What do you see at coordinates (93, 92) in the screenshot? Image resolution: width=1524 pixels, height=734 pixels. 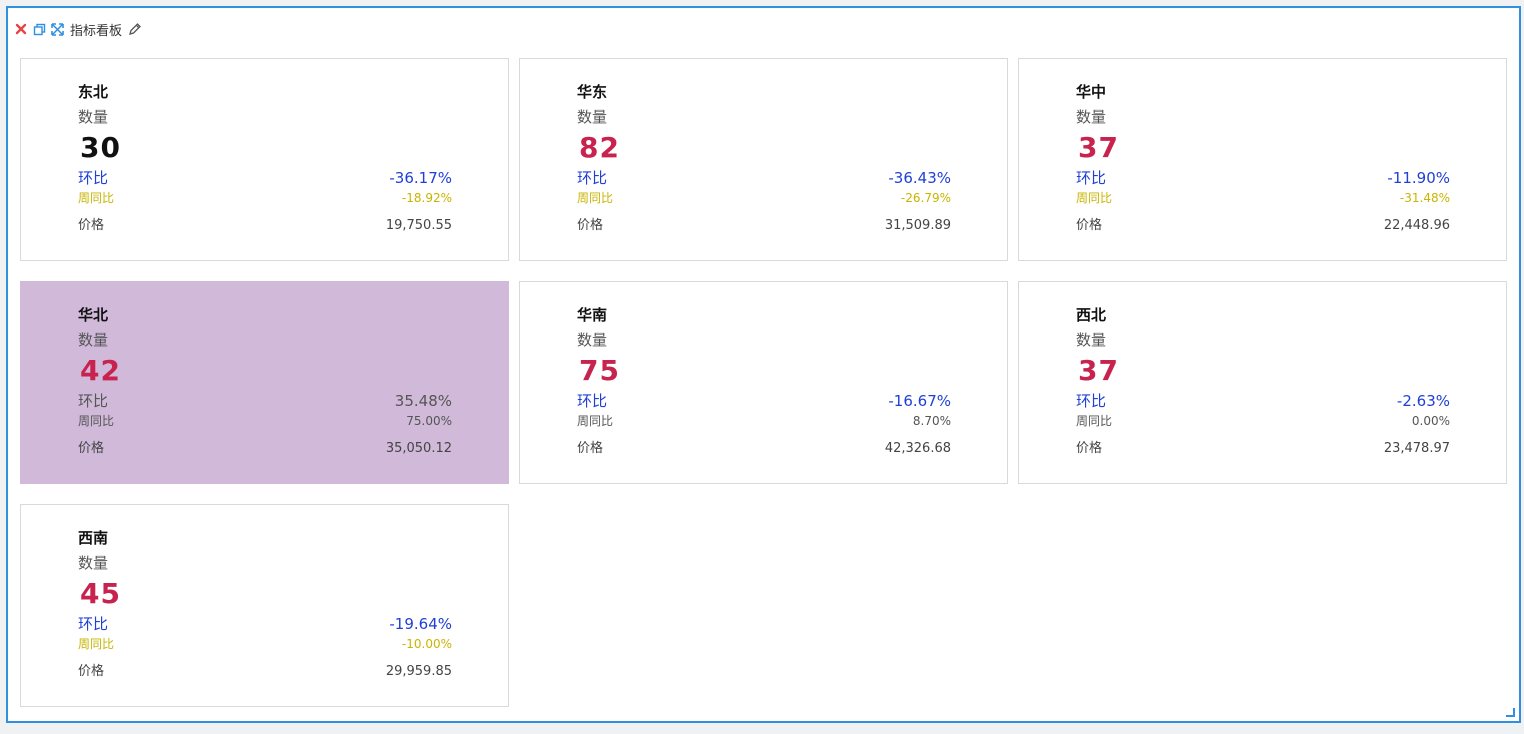 I see `card-region: 东北` at bounding box center [93, 92].